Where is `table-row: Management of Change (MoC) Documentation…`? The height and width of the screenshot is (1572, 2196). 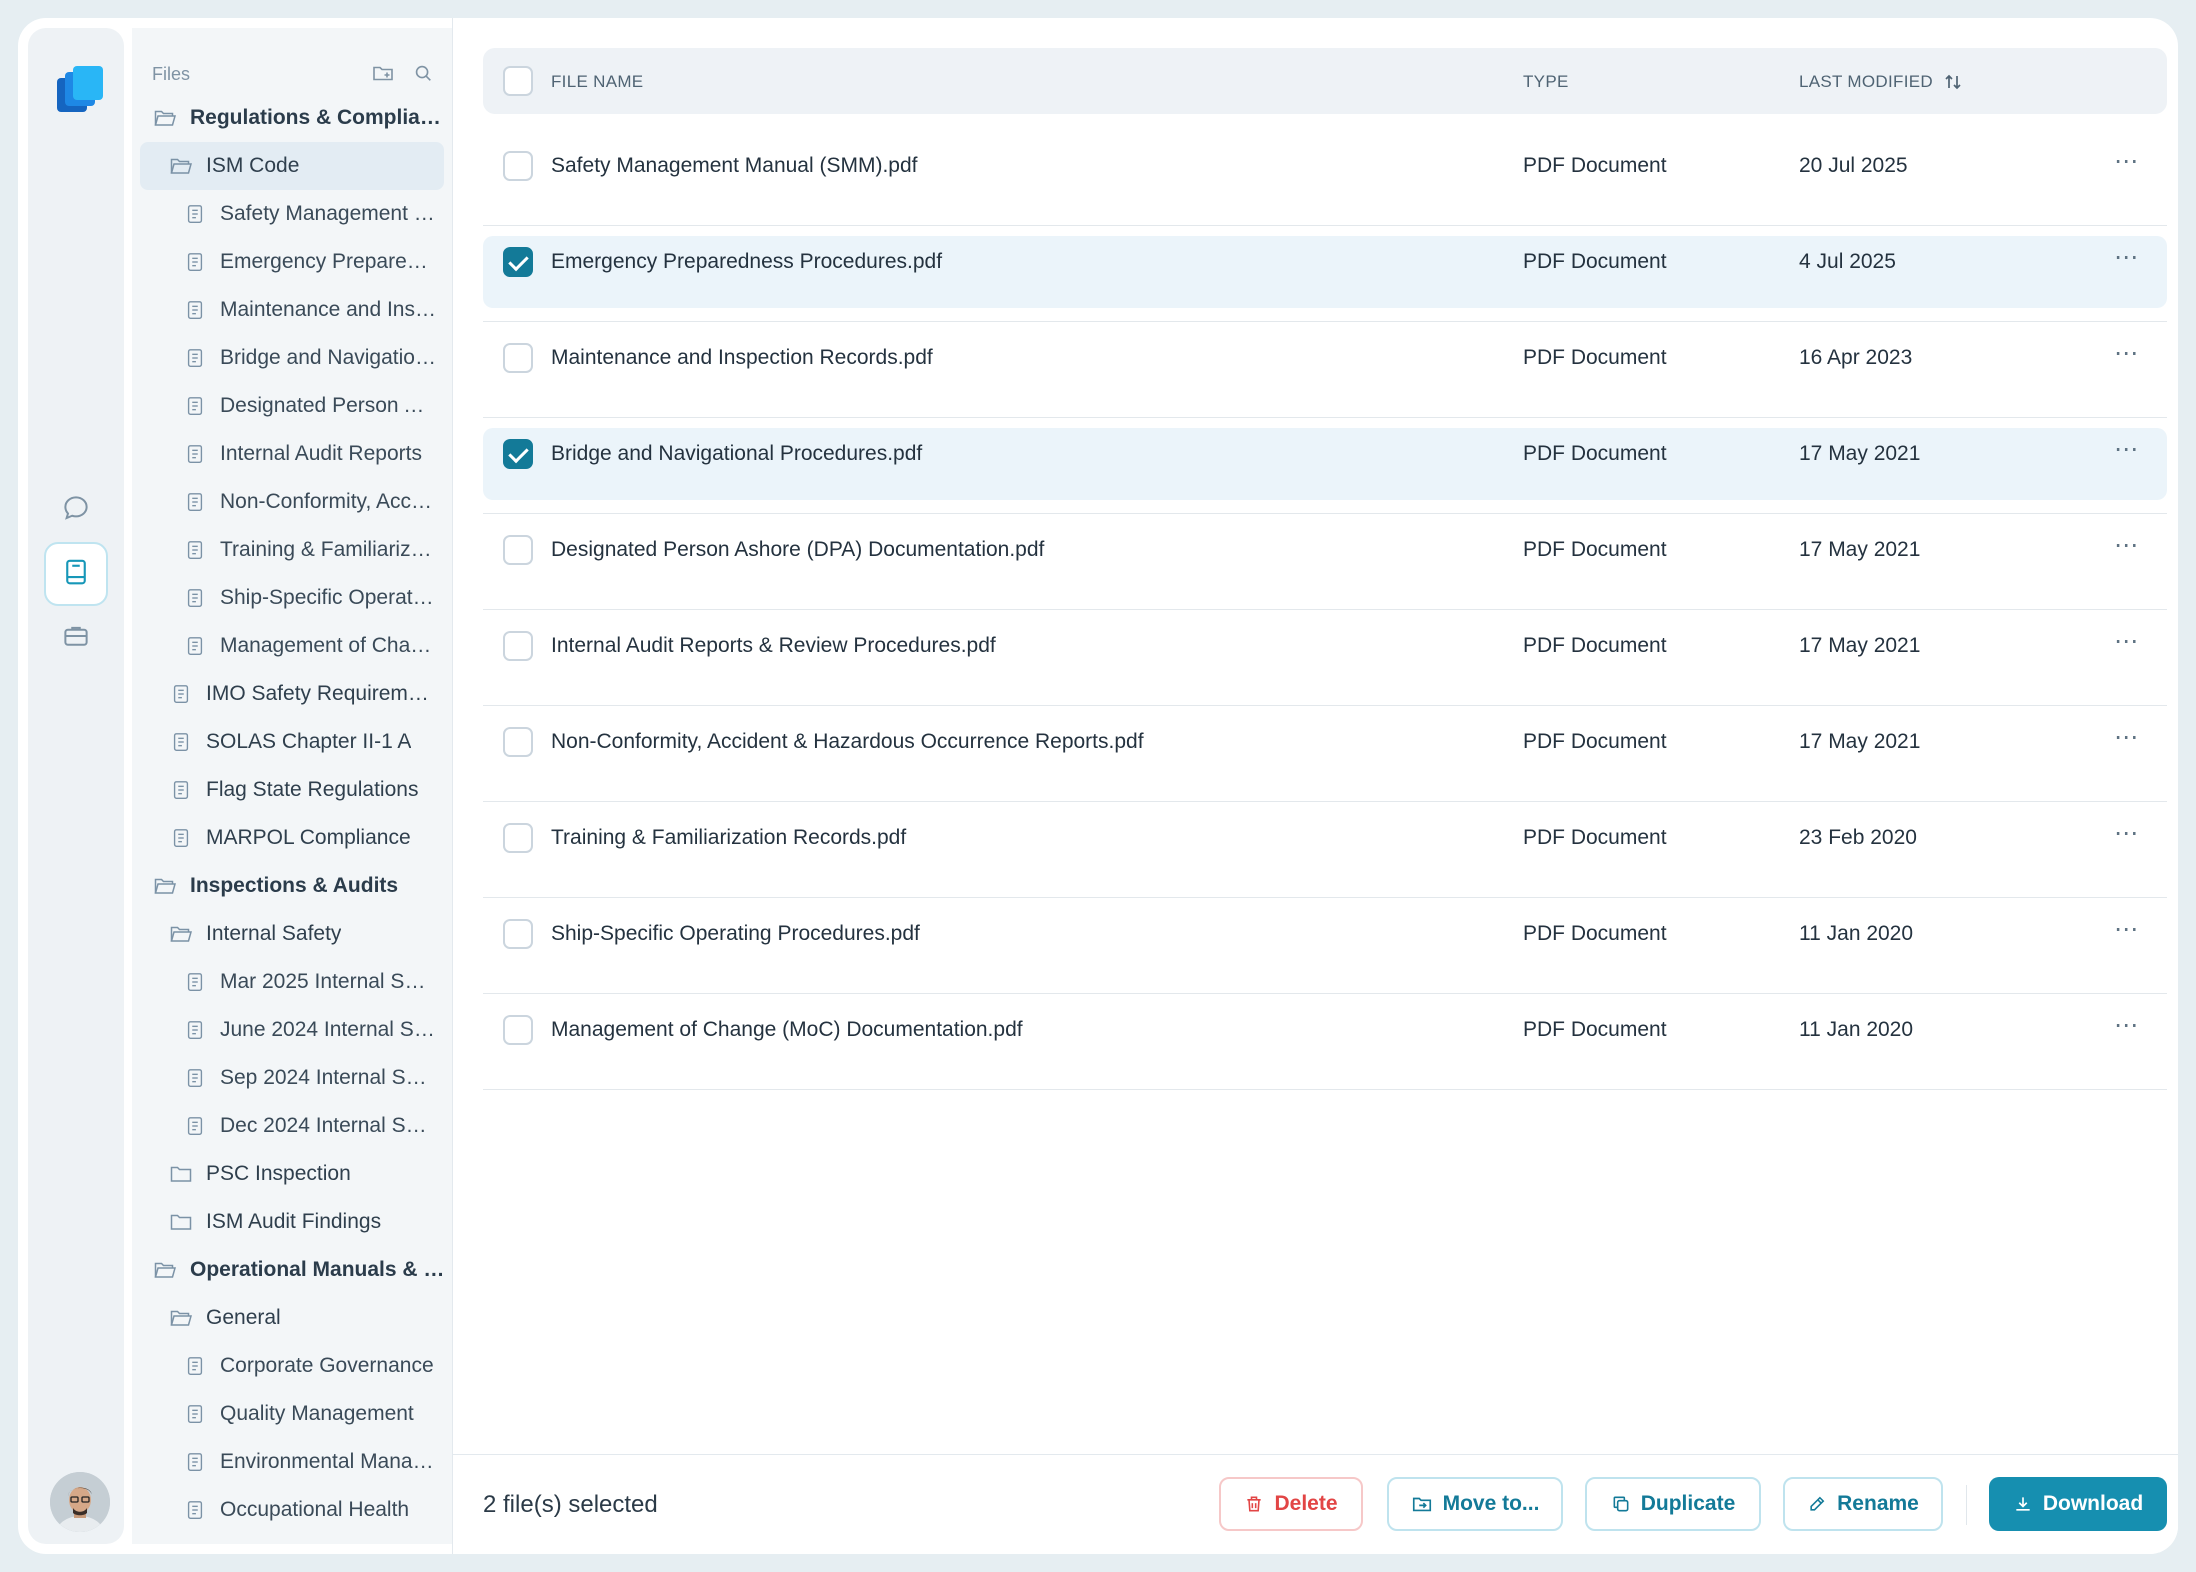
table-row: Management of Change (MoC) Documentation… is located at coordinates (1325, 1042).